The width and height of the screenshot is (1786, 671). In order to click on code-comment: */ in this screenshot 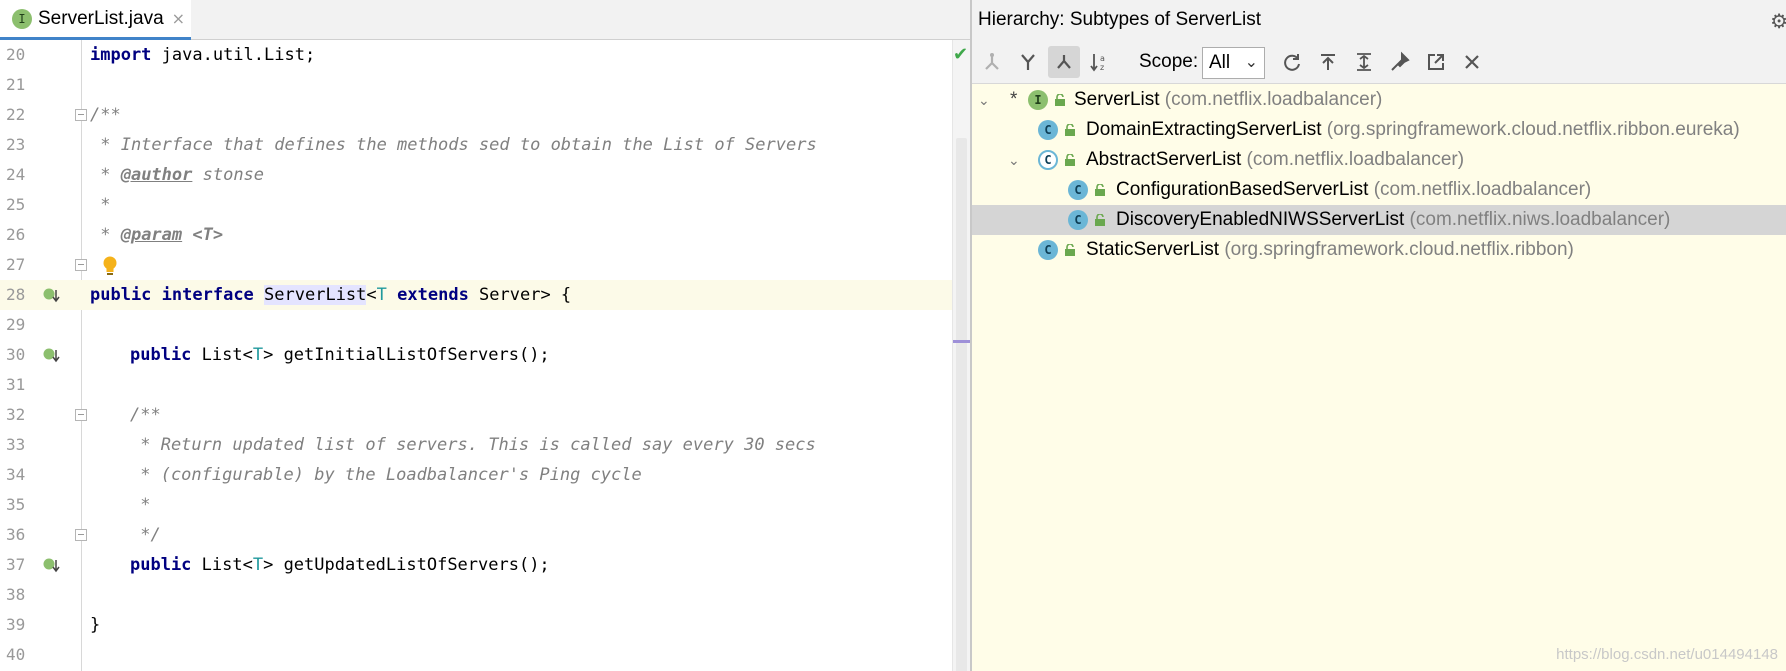, I will do `click(145, 535)`.